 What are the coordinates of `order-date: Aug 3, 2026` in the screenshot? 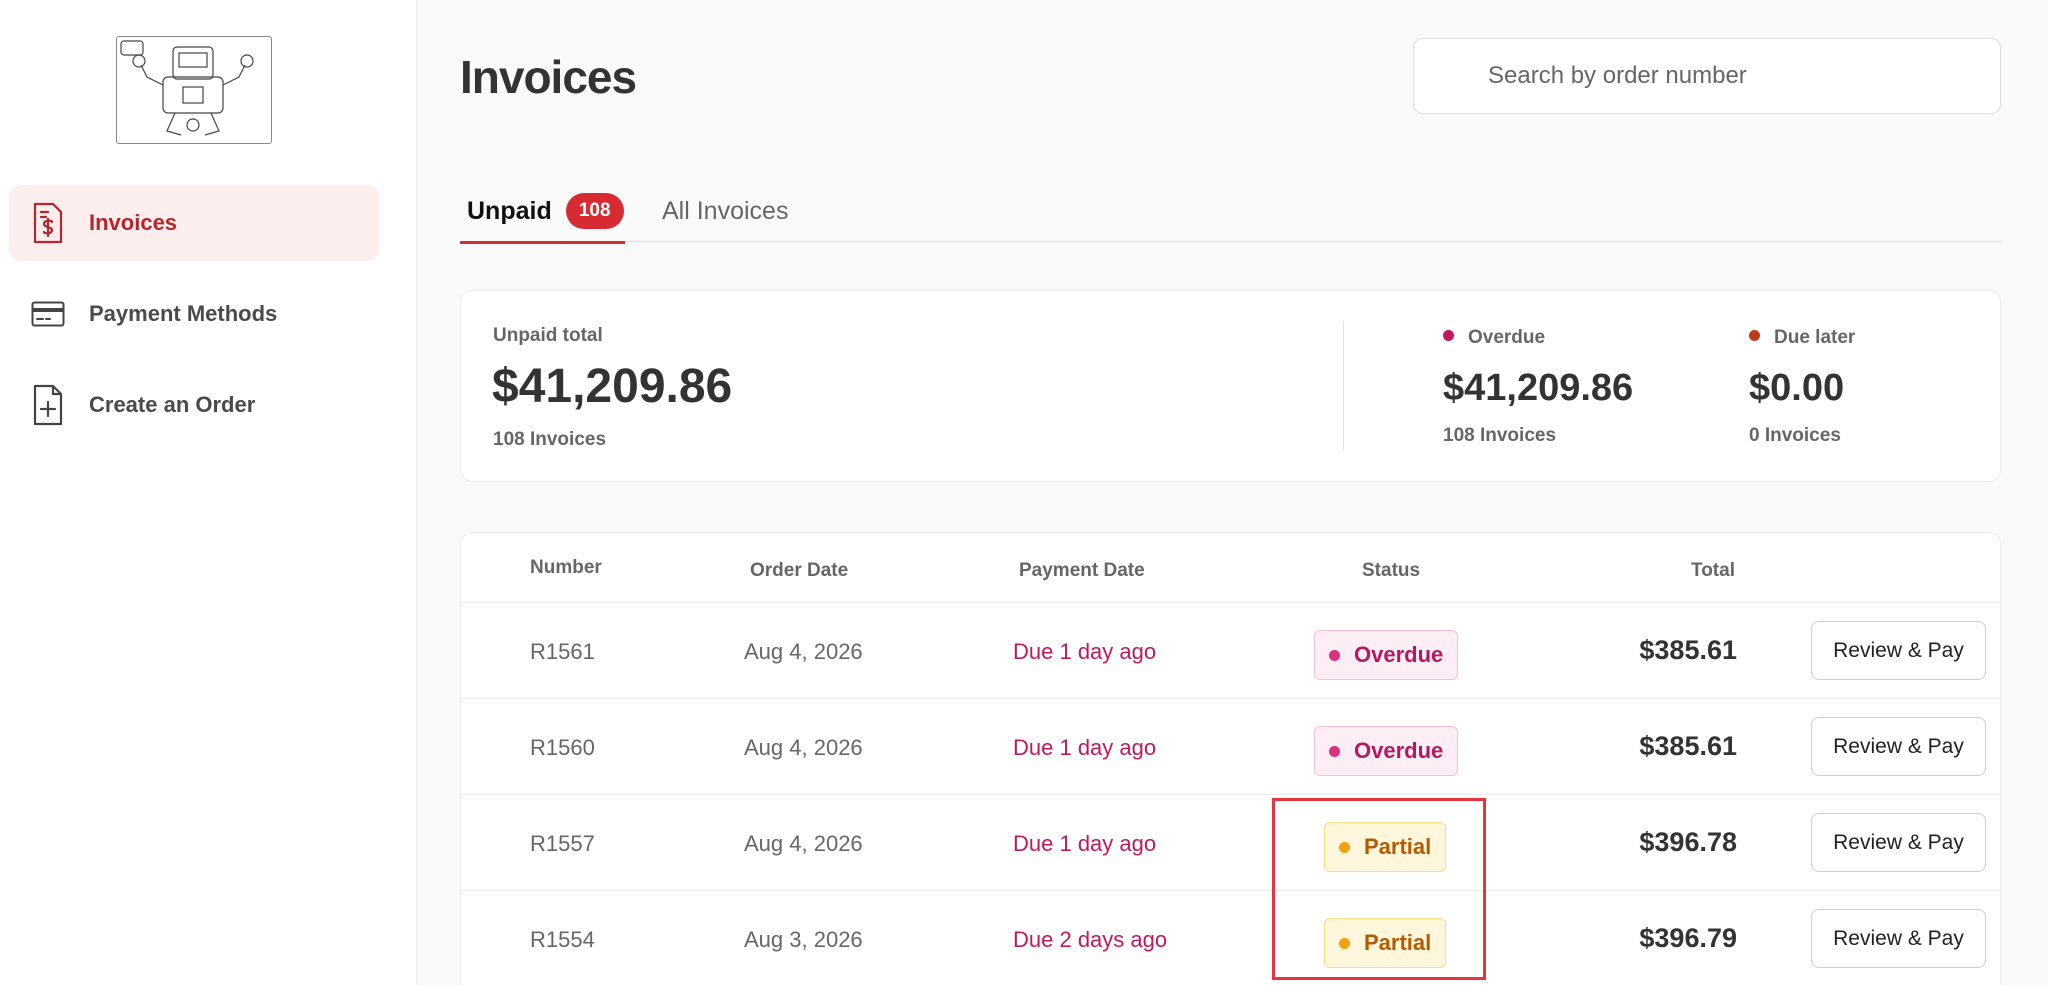 It's located at (803, 939).